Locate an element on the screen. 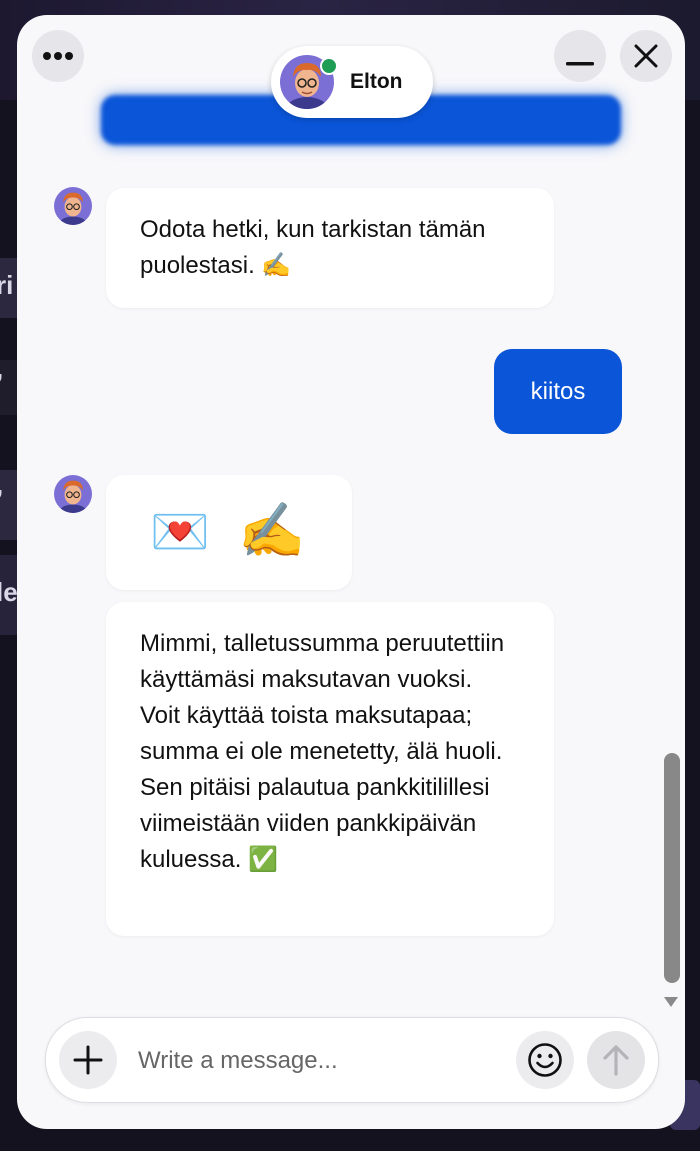  emoji-button is located at coordinates (545, 1060).